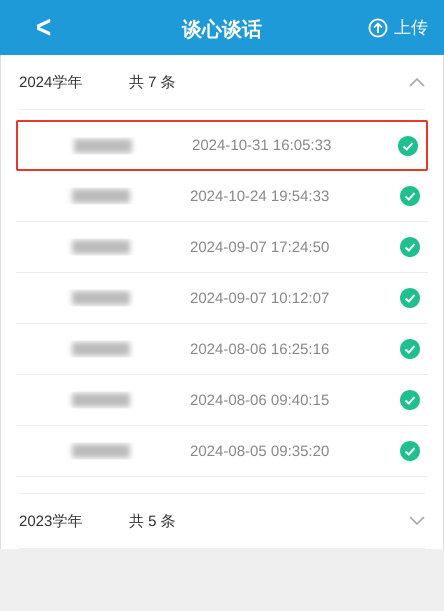 Image resolution: width=444 pixels, height=611 pixels. I want to click on record-row: 2024-08-06 16:25:16, so click(222, 349).